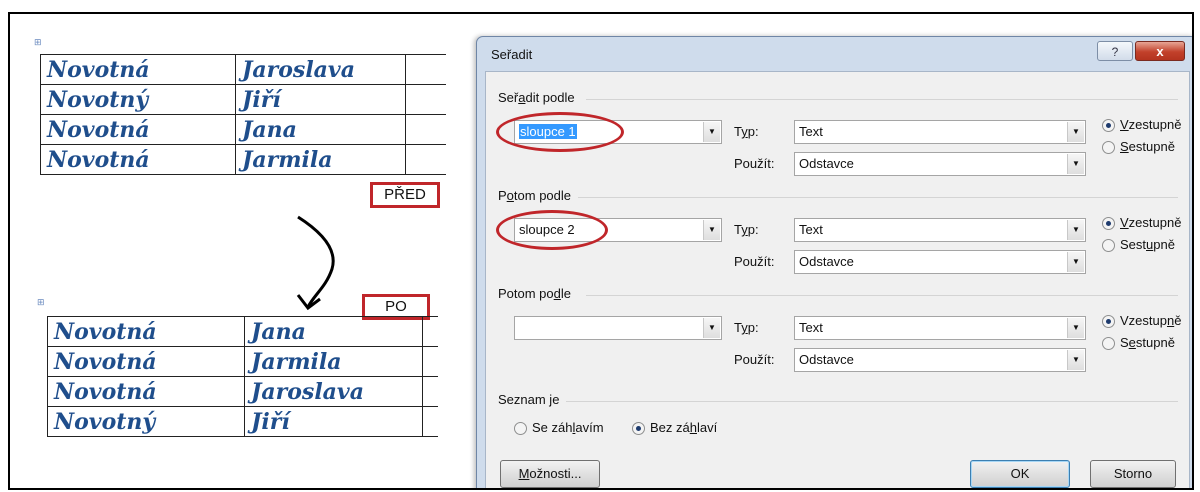  I want to click on label-before: PŘED, so click(405, 195).